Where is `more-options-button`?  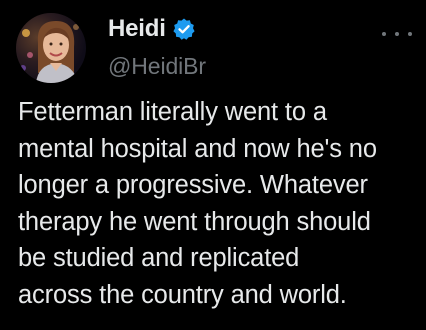
more-options-button is located at coordinates (397, 34).